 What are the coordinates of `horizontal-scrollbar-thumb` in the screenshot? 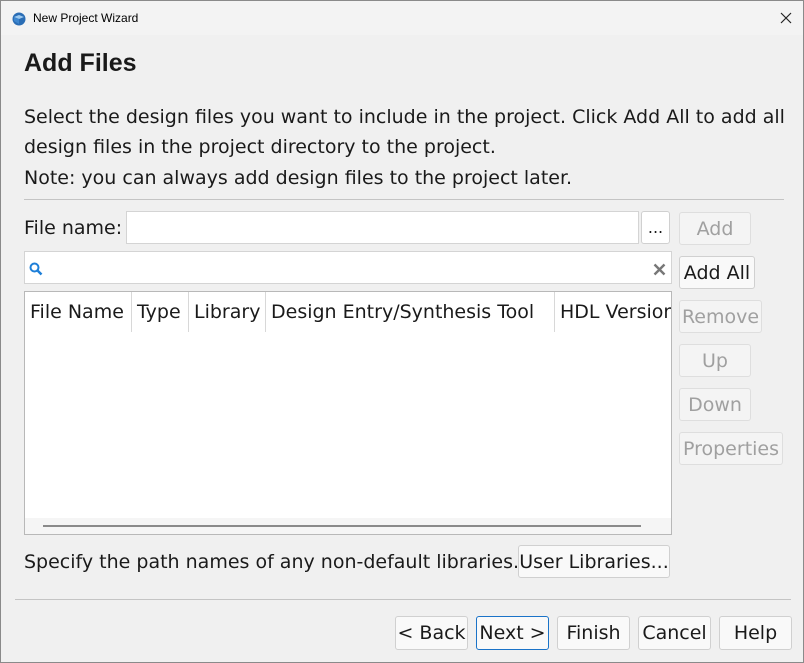 It's located at (342, 526).